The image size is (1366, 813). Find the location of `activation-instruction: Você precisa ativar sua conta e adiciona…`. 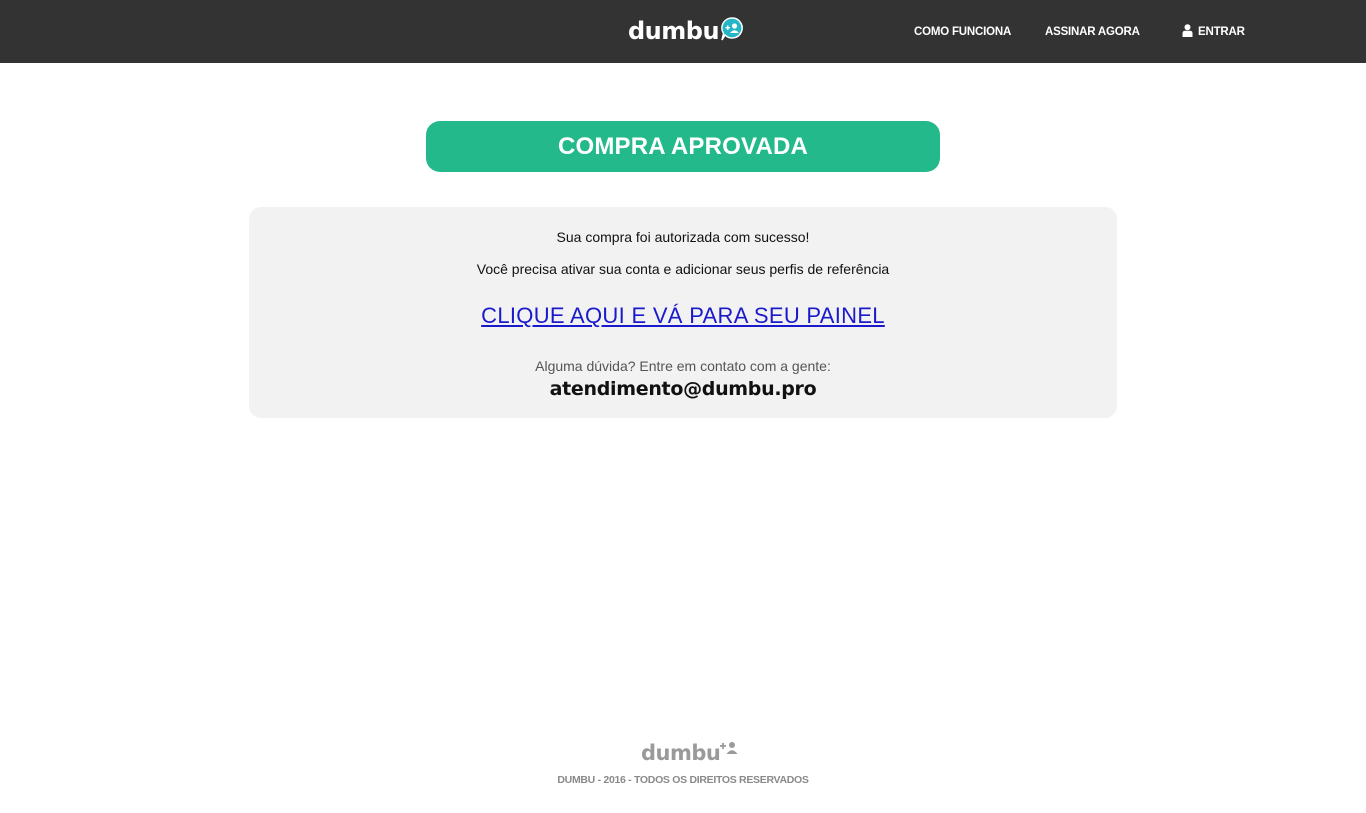

activation-instruction: Você precisa ativar sua conta e adiciona… is located at coordinates (683, 269).